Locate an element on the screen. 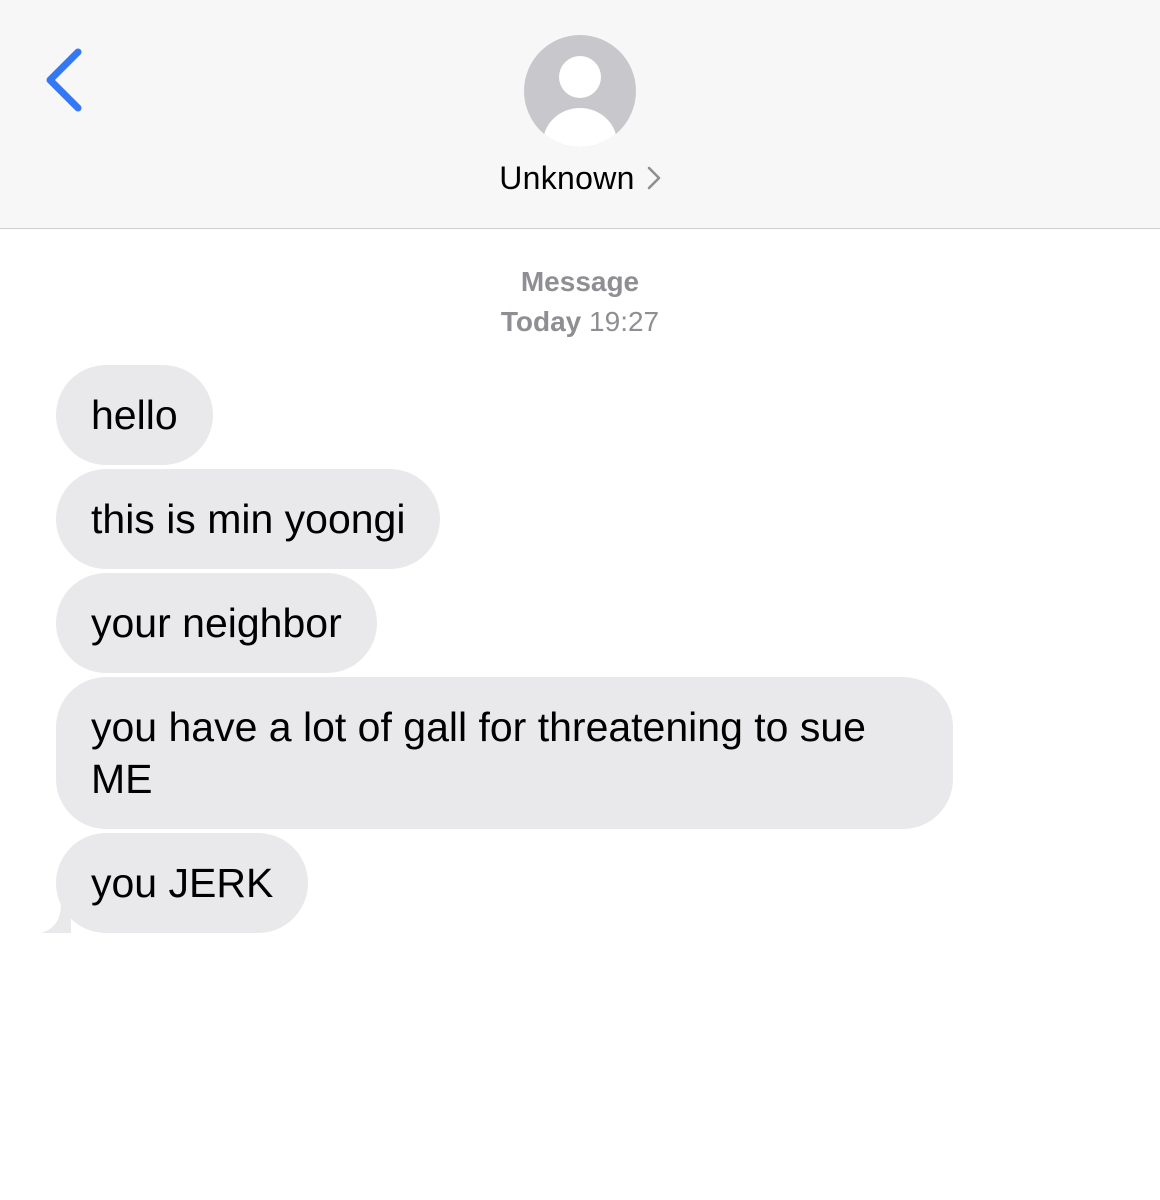  bubble-tail-icon is located at coordinates (56, 918).